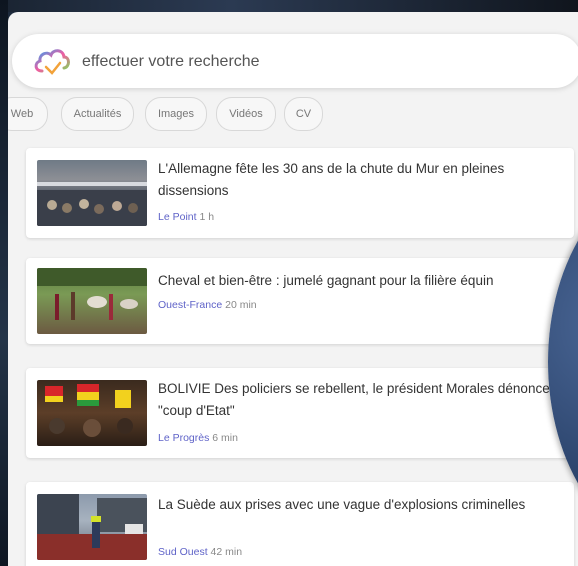 The height and width of the screenshot is (566, 578). Describe the element at coordinates (292, 62) in the screenshot. I see `search-input` at that location.